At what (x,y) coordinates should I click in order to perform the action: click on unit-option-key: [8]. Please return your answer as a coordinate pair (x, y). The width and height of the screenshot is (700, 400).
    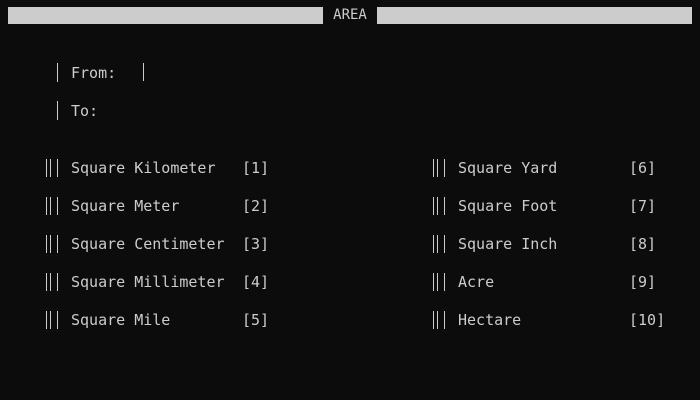
    Looking at the image, I should click on (643, 244).